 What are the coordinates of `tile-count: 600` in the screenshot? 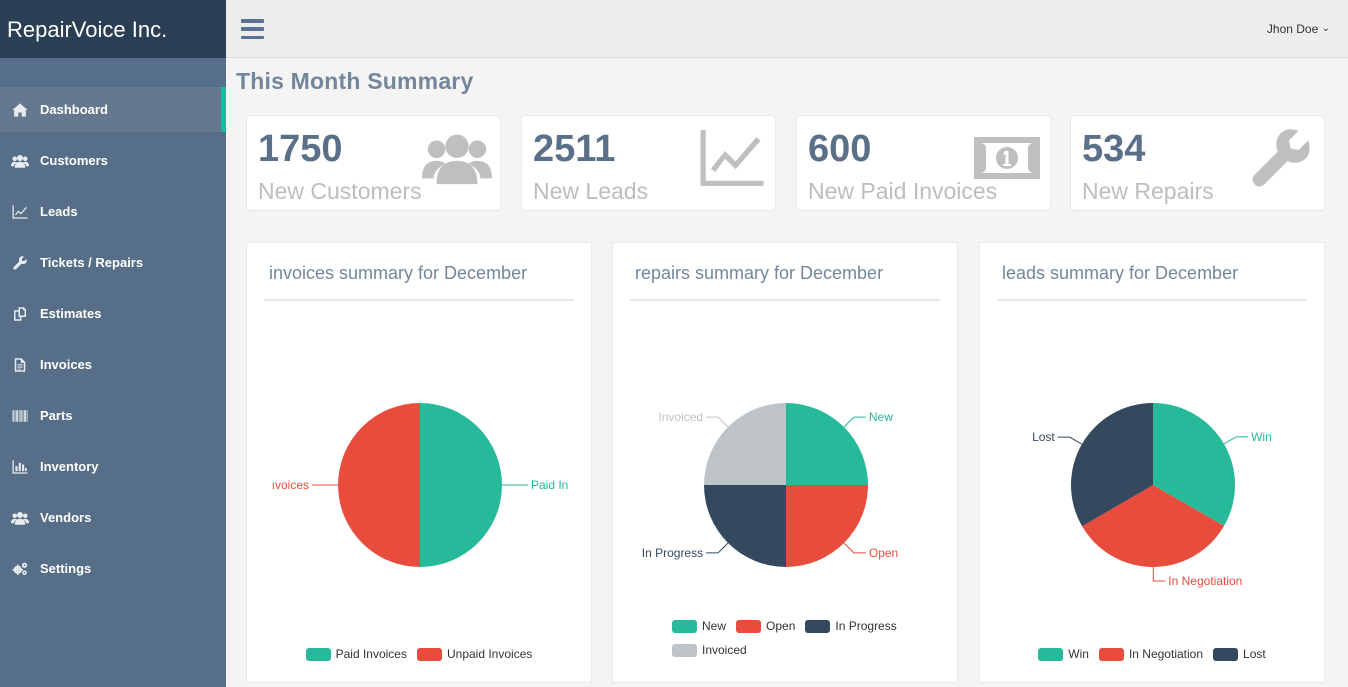 It's located at (840, 149).